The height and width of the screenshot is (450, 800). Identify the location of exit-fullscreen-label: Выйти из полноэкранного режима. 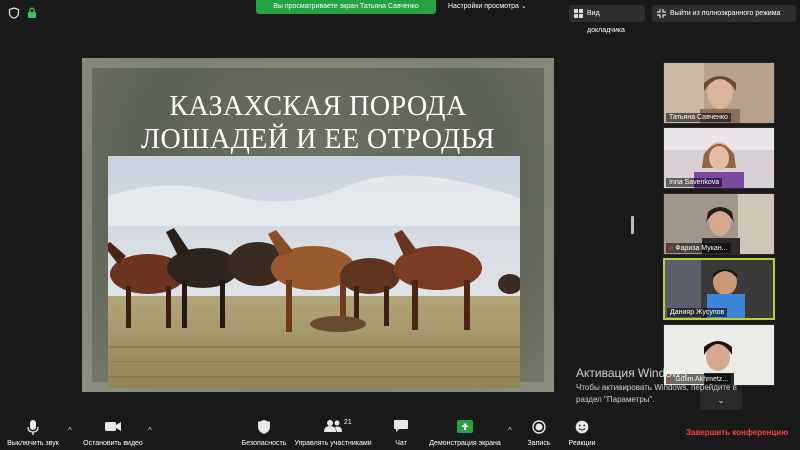
(725, 13).